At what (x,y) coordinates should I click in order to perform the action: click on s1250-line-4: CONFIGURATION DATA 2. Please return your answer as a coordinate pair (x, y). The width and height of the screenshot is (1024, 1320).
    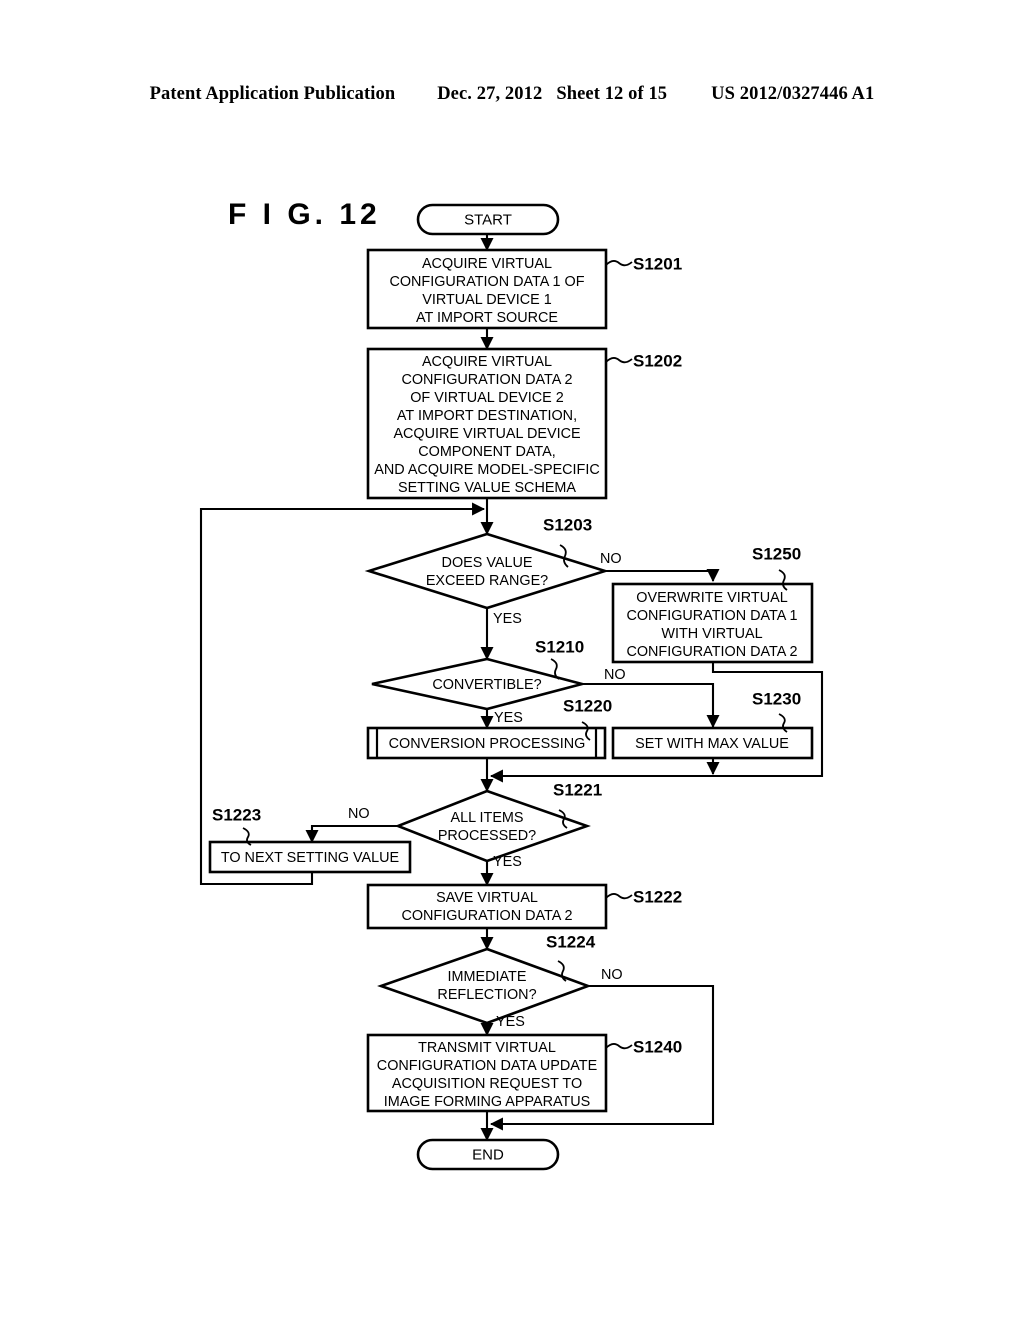
    Looking at the image, I should click on (711, 652).